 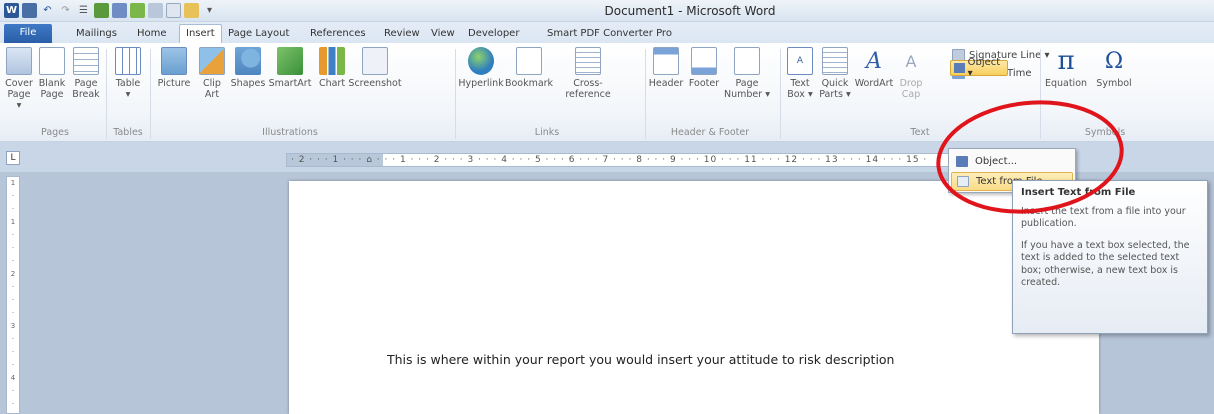 I want to click on window-title: Document1 - Microsoft Word, so click(x=690, y=11).